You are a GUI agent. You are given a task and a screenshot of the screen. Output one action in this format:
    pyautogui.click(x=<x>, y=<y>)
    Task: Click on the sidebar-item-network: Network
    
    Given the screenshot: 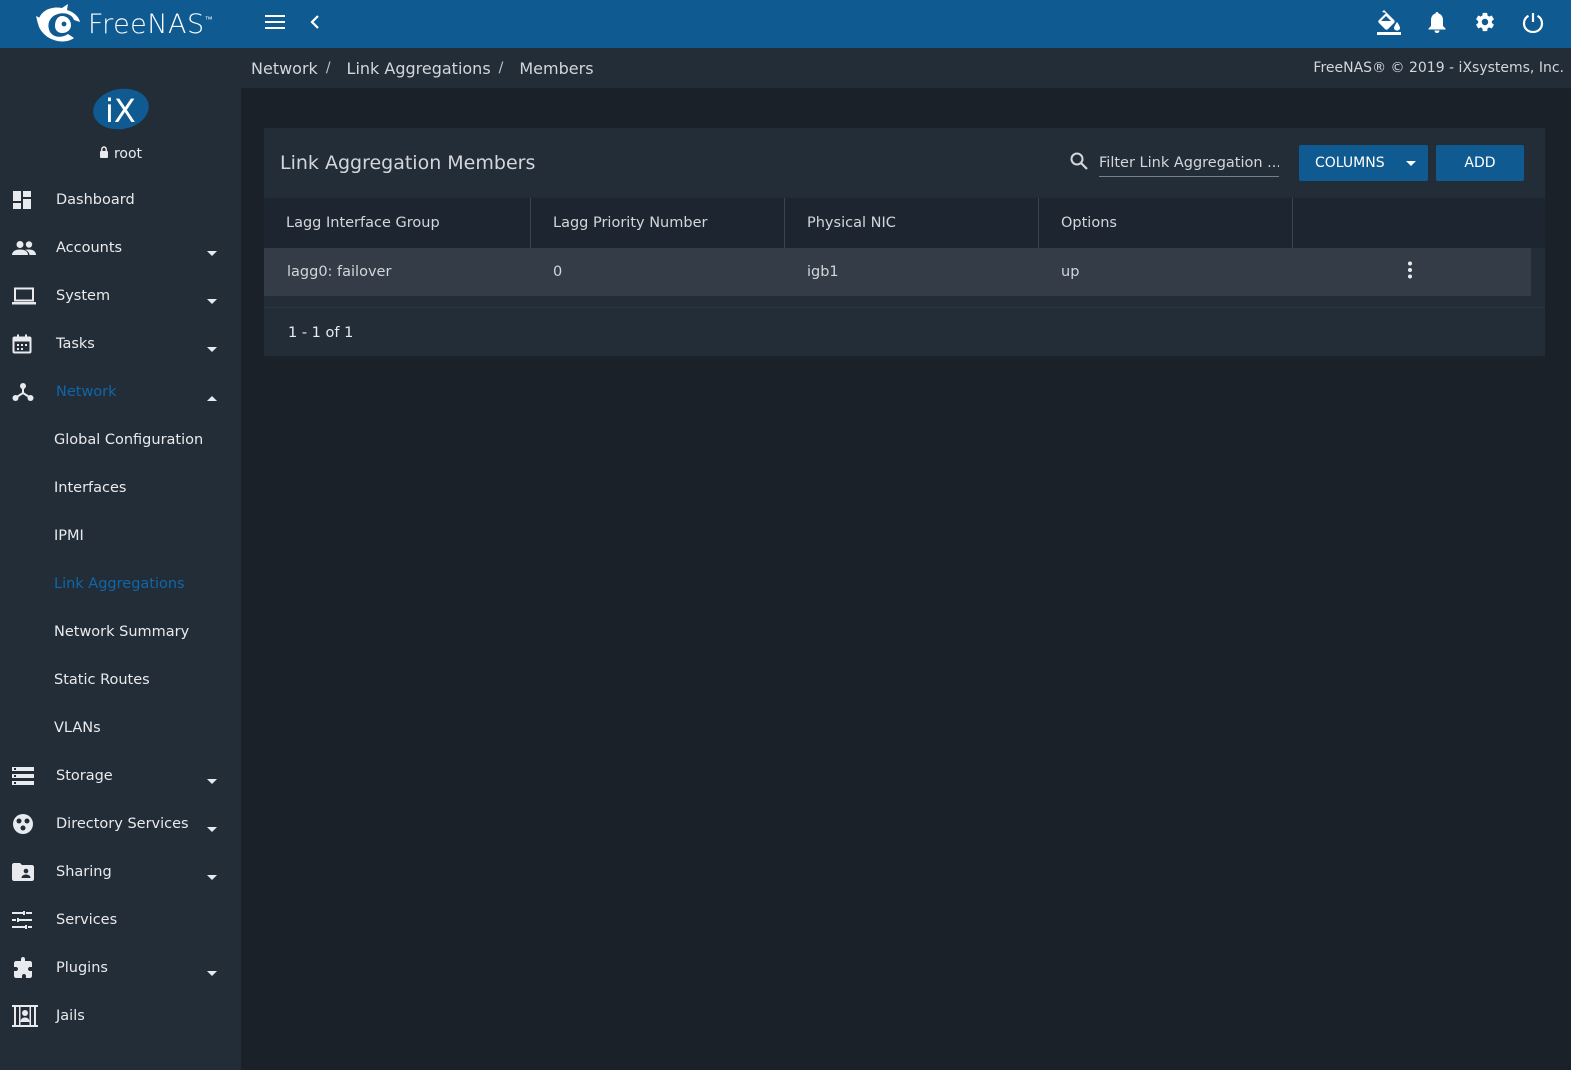 What is the action you would take?
    pyautogui.click(x=120, y=392)
    